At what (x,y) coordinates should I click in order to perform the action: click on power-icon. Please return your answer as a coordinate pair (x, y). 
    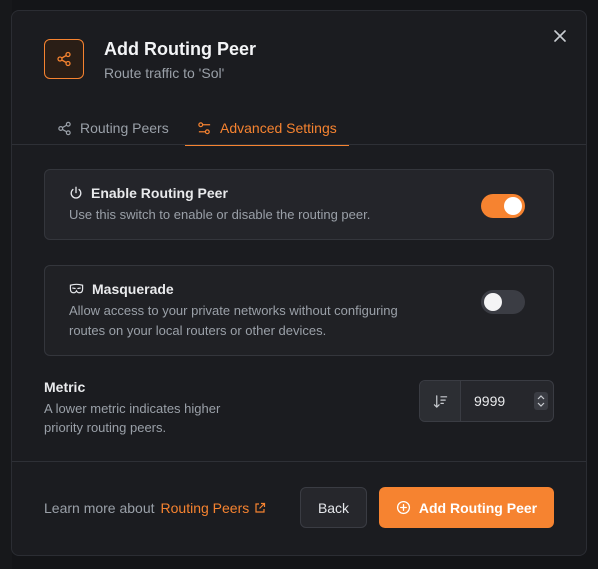
    Looking at the image, I should click on (76, 192).